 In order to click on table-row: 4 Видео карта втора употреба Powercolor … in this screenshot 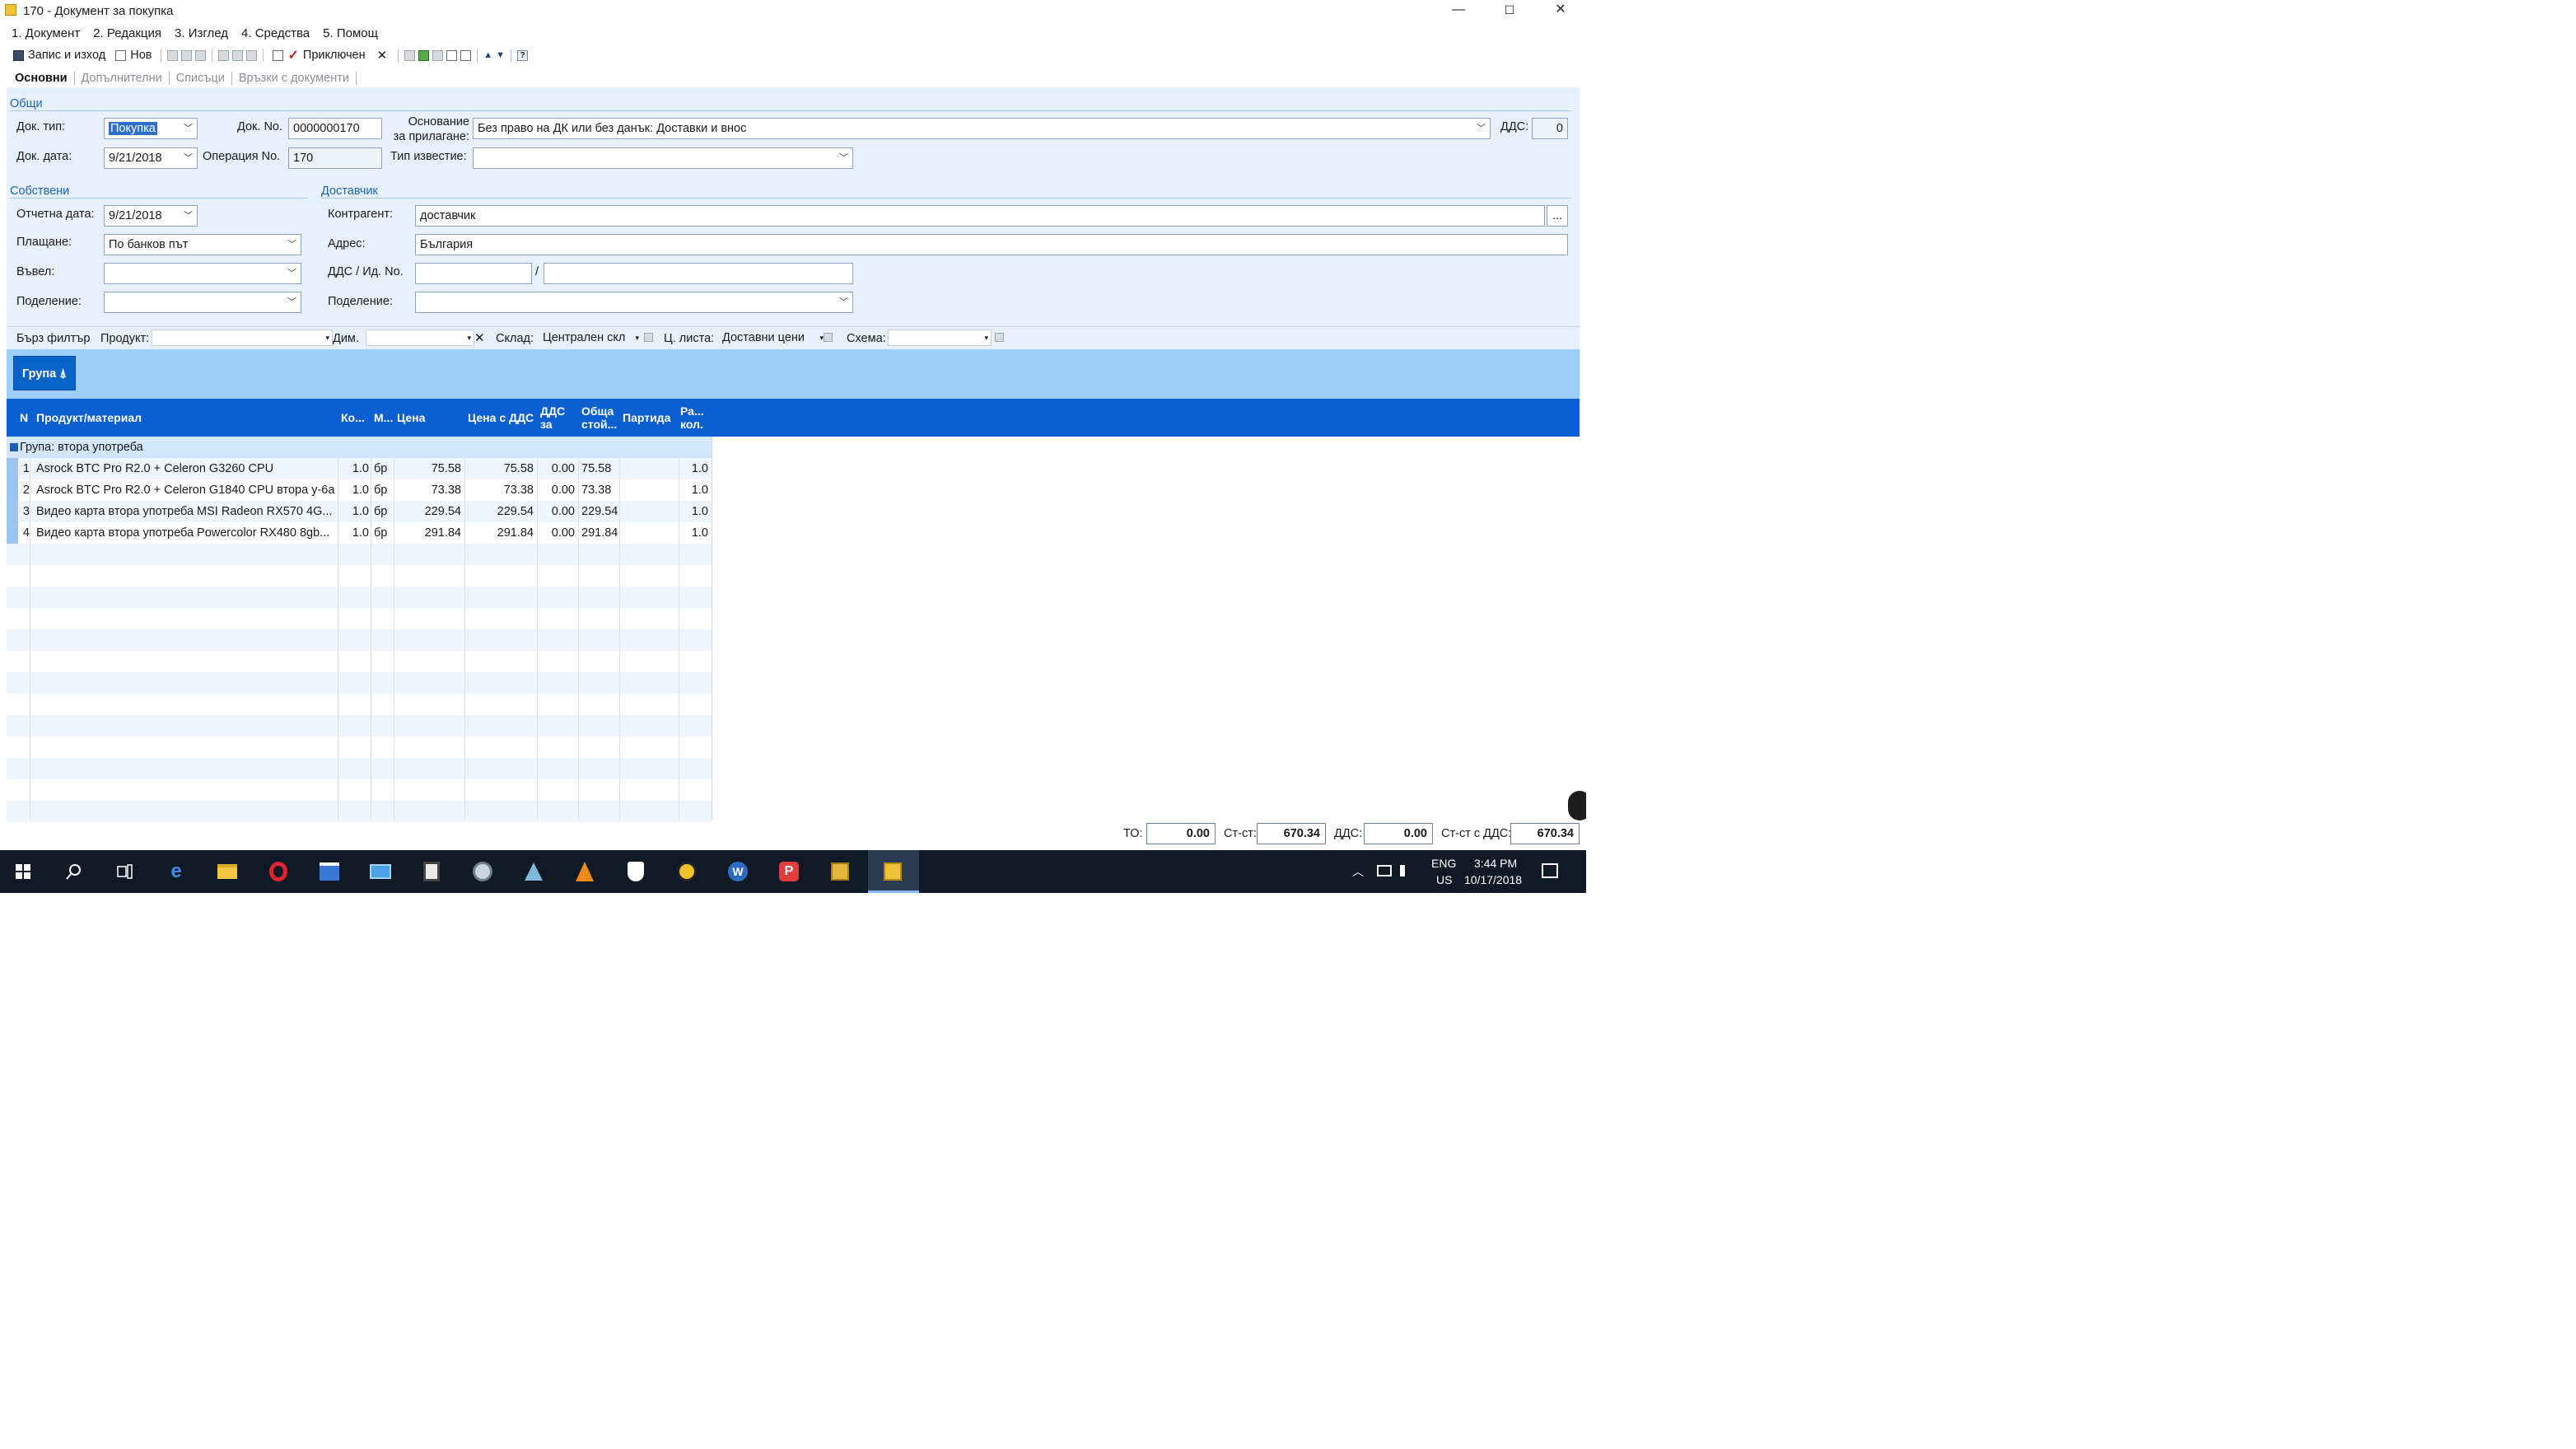, I will do `click(359, 533)`.